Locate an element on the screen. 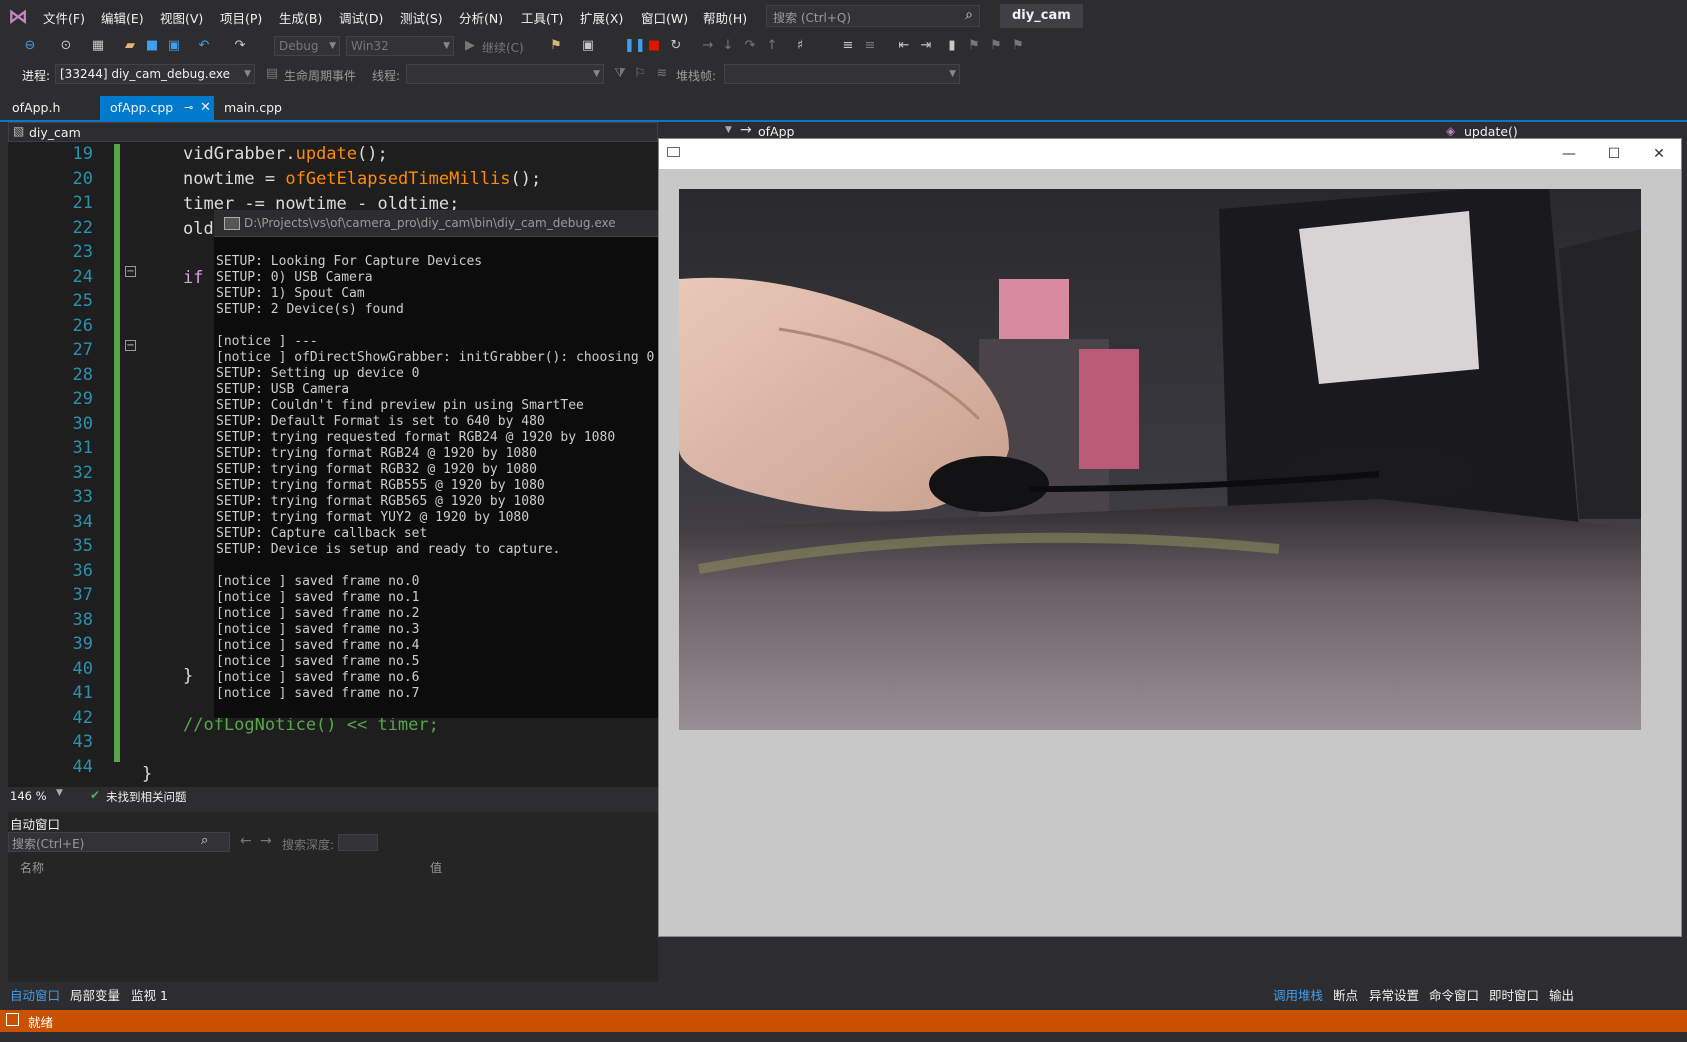 Image resolution: width=1687 pixels, height=1042 pixels. lifecycle-events-label: 生命周期事件 is located at coordinates (320, 75).